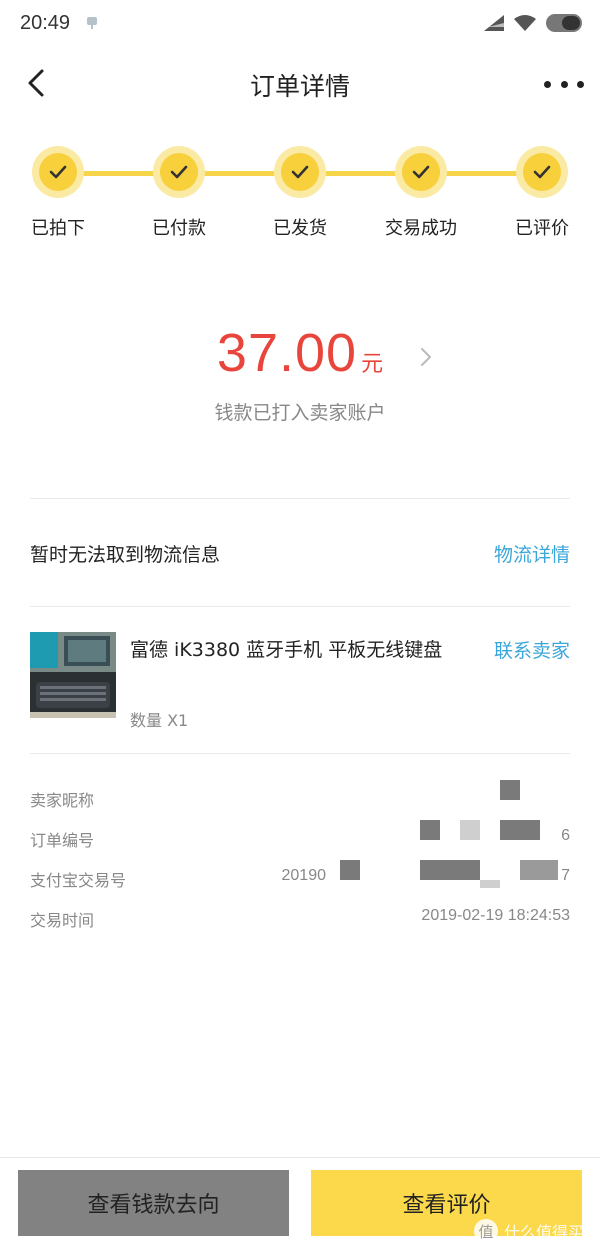  I want to click on battery-icon, so click(564, 23).